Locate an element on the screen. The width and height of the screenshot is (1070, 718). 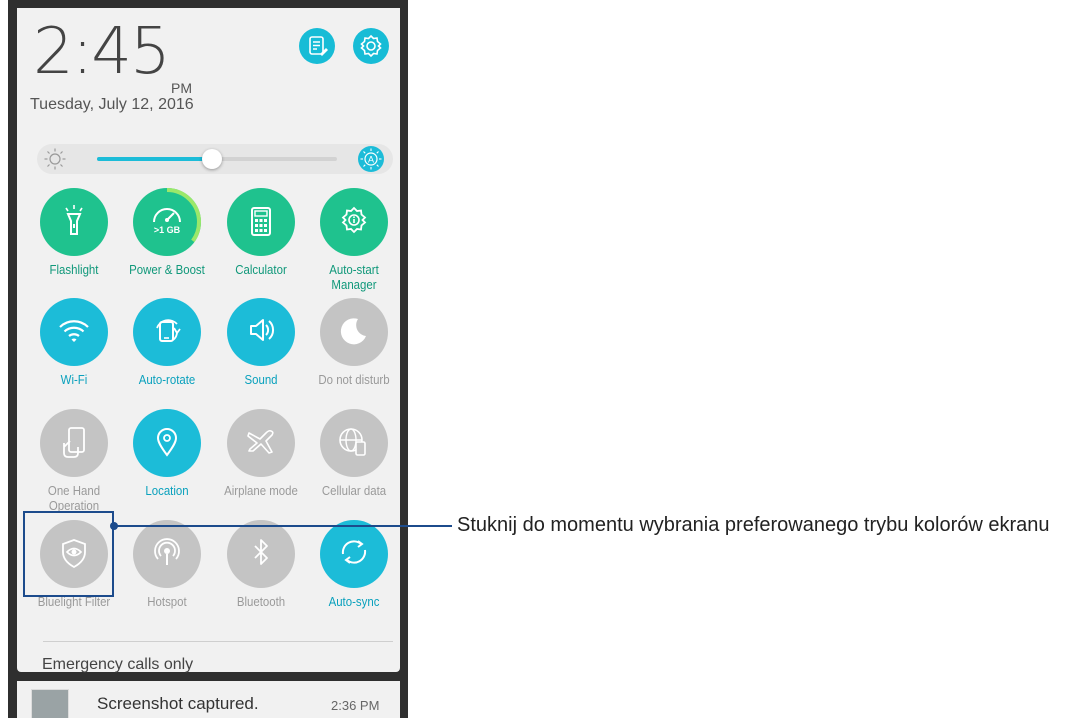
tile-hotspot: Hotspot is located at coordinates (167, 564).